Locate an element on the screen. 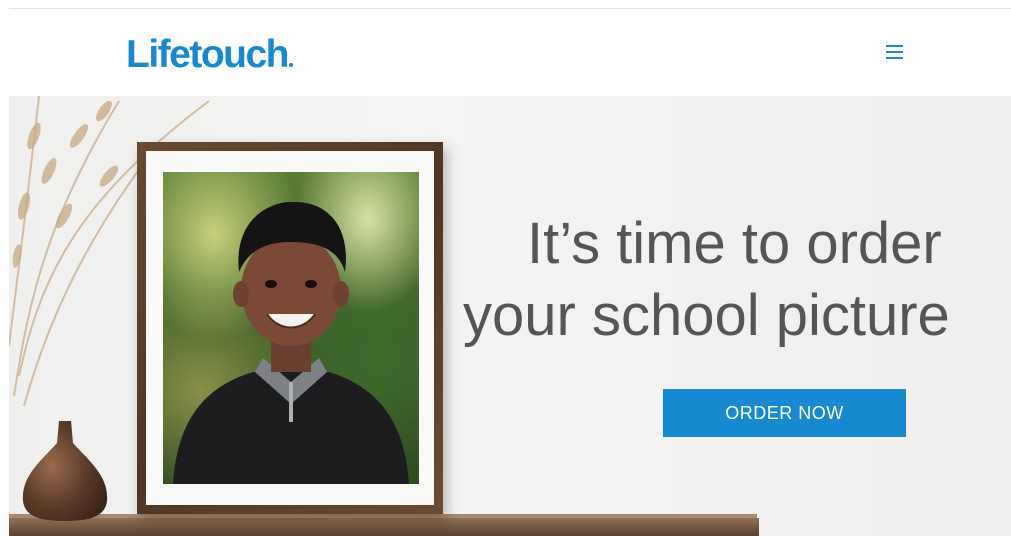 This screenshot has height=536, width=1011. hamburger-menu-icon is located at coordinates (895, 52).